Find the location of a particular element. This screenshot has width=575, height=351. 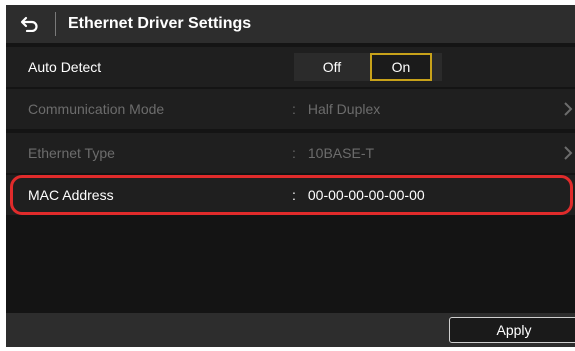

auto-detect-row: Auto Detect Off On is located at coordinates (290, 67).